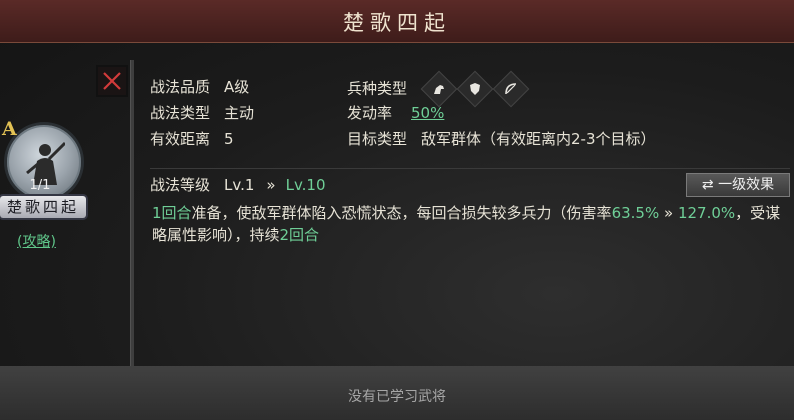 This screenshot has width=794, height=420. I want to click on bottom-bar: 没有已学习武将, so click(397, 393).